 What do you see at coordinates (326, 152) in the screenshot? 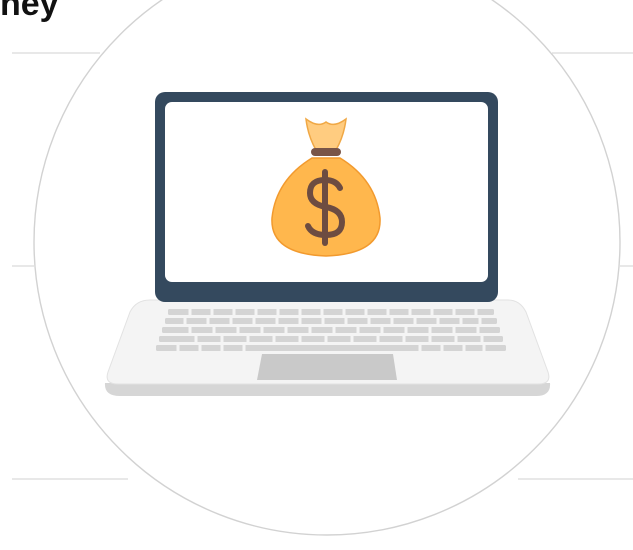
I see `money-bag-tie` at bounding box center [326, 152].